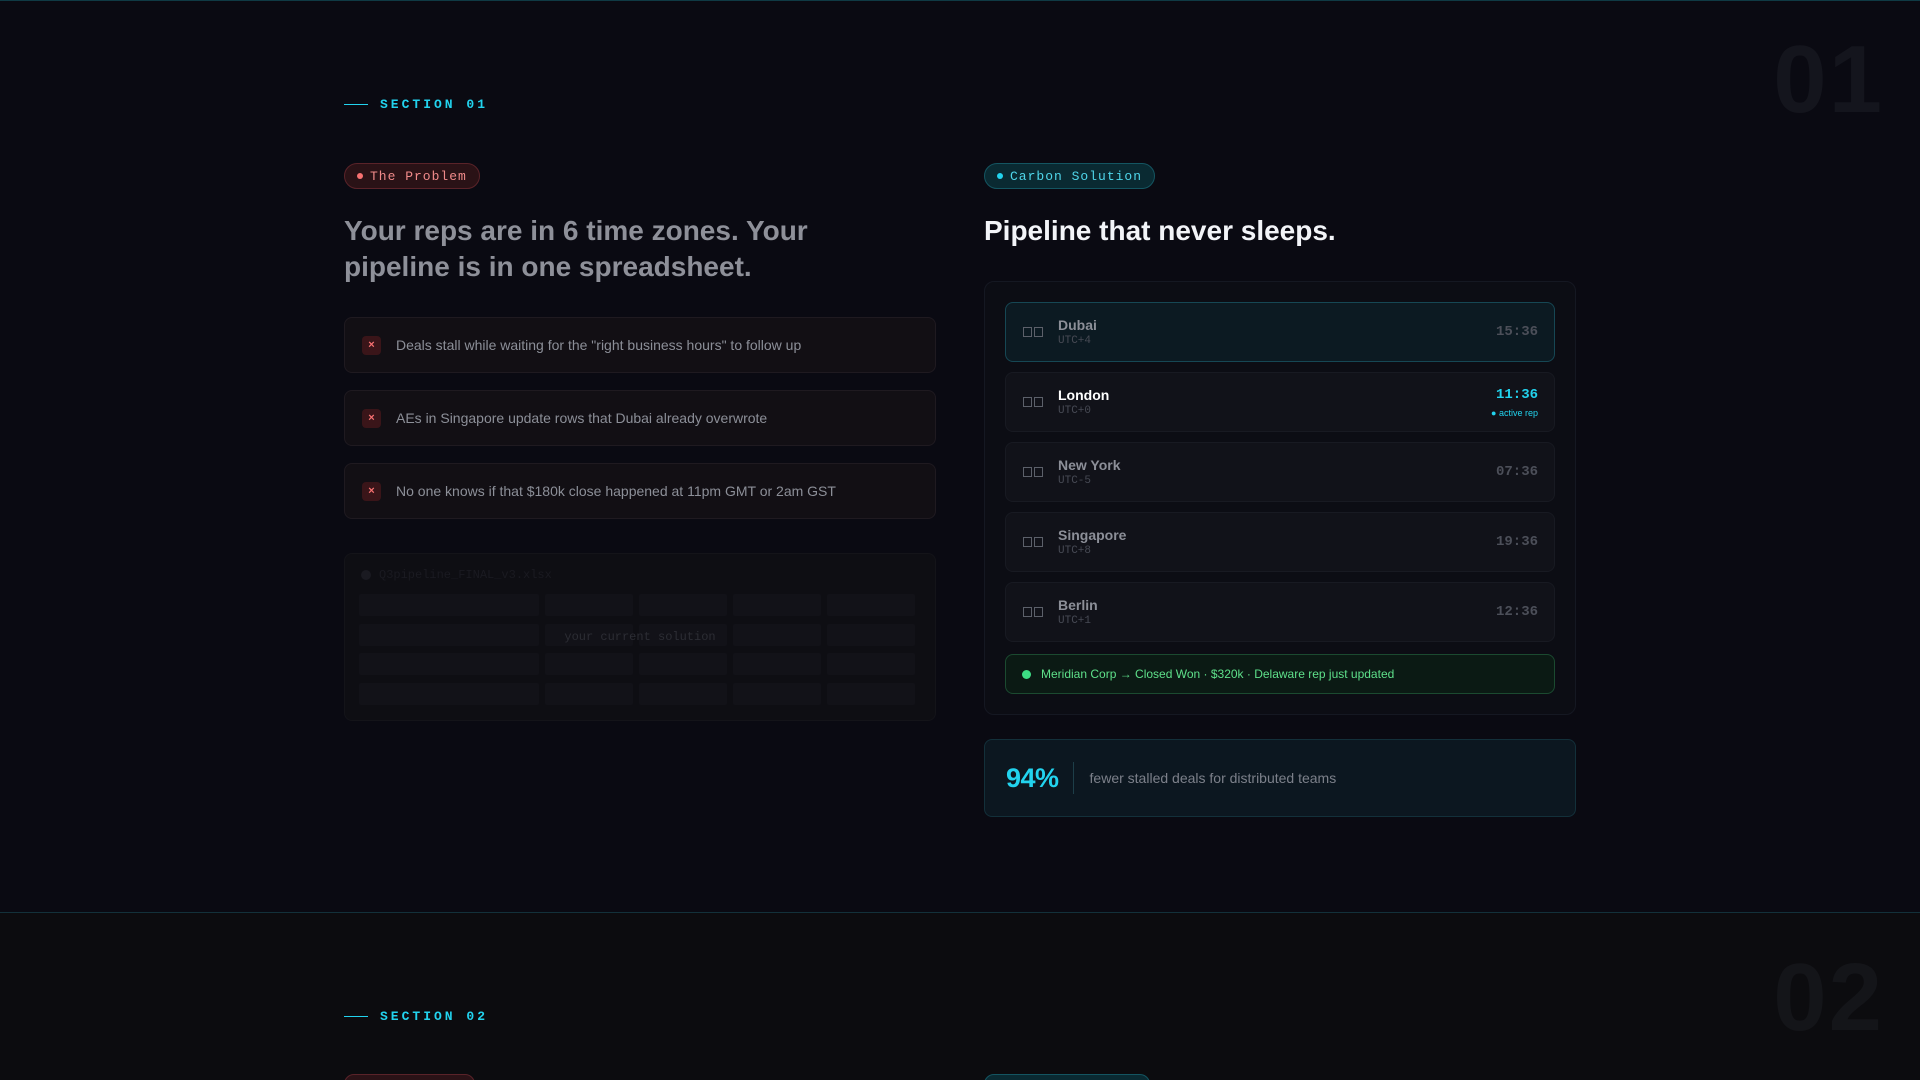  I want to click on timezone-time: 11:36, so click(1516, 395).